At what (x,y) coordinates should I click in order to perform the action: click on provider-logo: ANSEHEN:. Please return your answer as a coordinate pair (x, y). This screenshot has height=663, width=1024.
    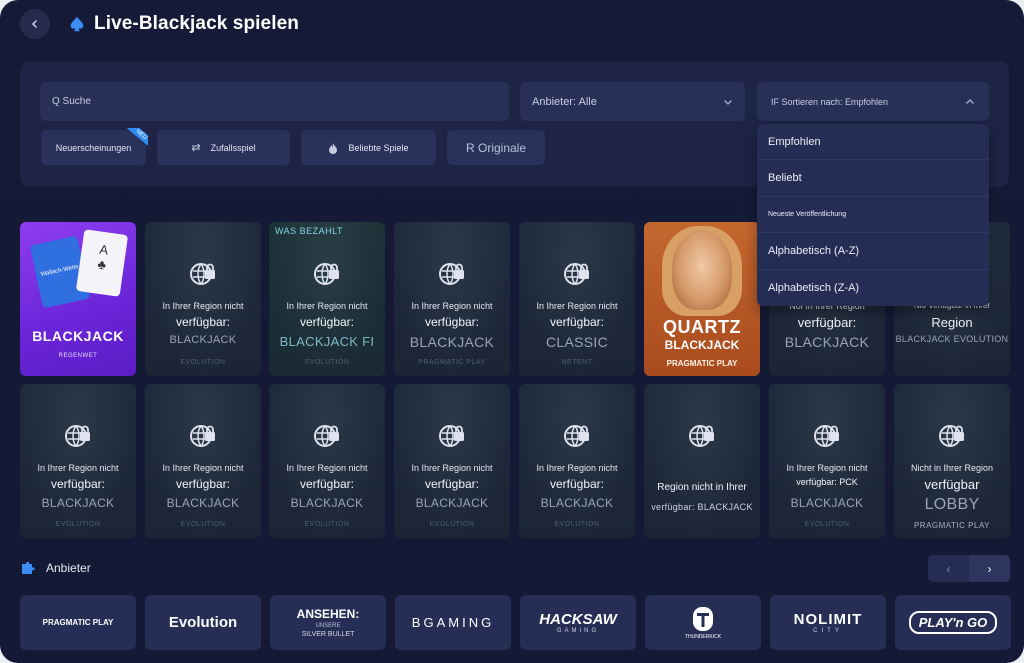
    Looking at the image, I should click on (328, 614).